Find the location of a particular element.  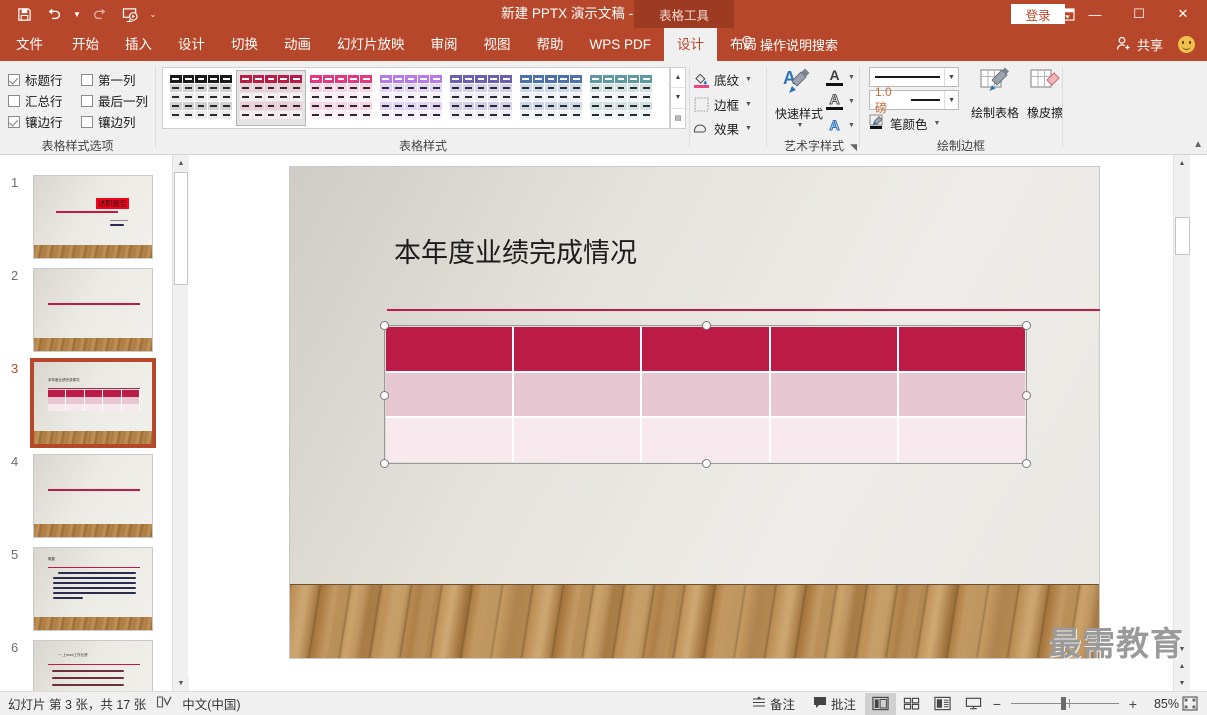

checkbox-total-row-box is located at coordinates (14, 100).